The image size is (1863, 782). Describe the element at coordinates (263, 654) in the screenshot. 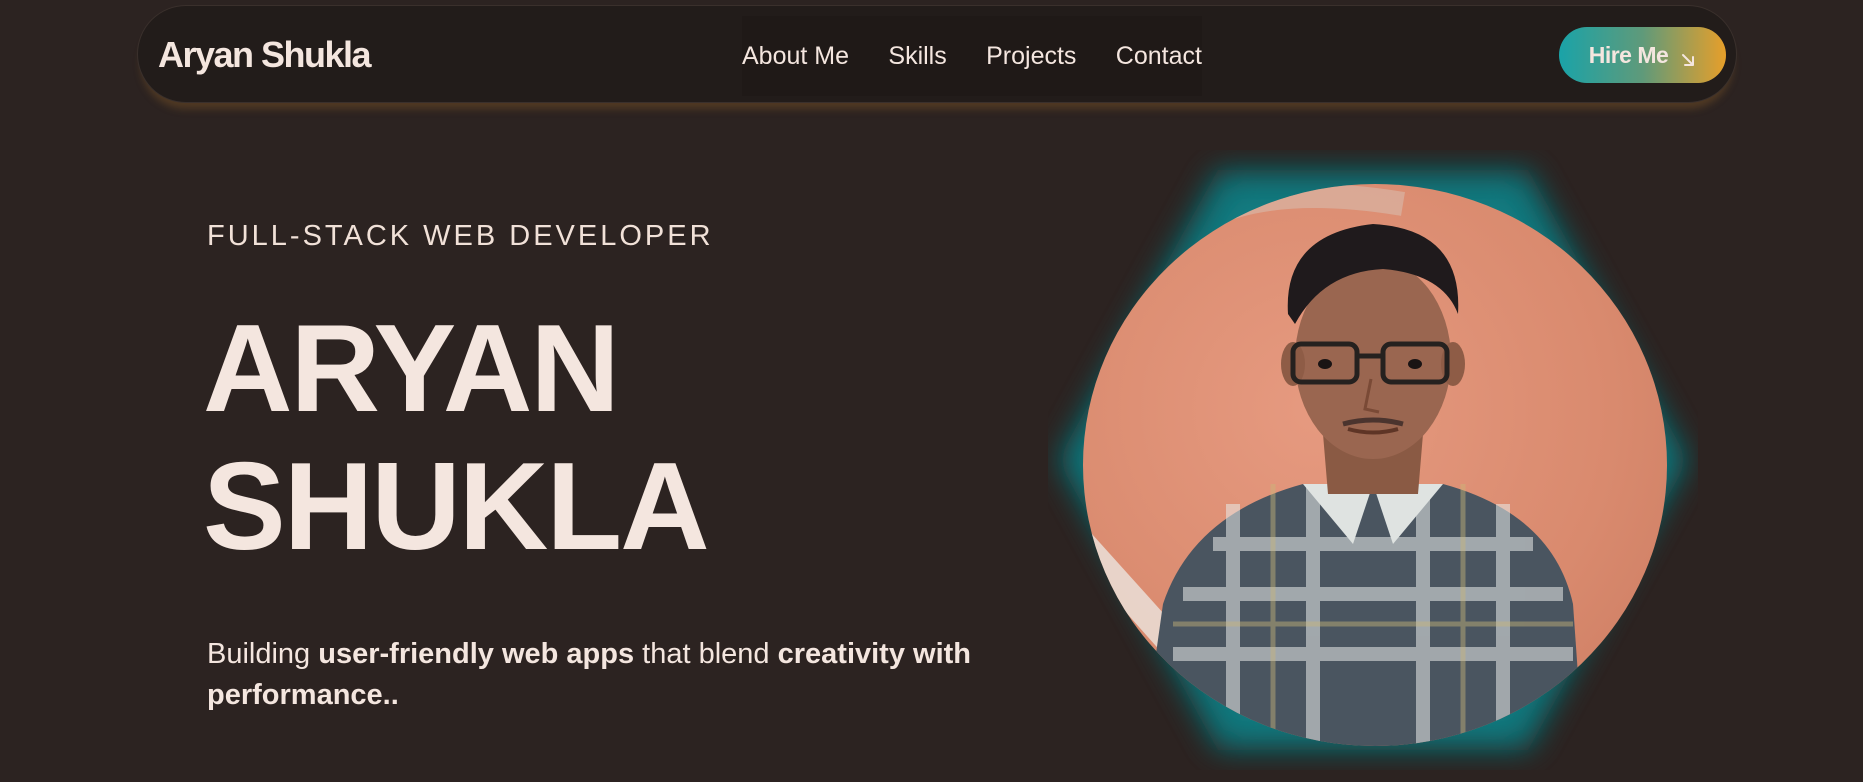

I see `tagline-part: Building` at that location.